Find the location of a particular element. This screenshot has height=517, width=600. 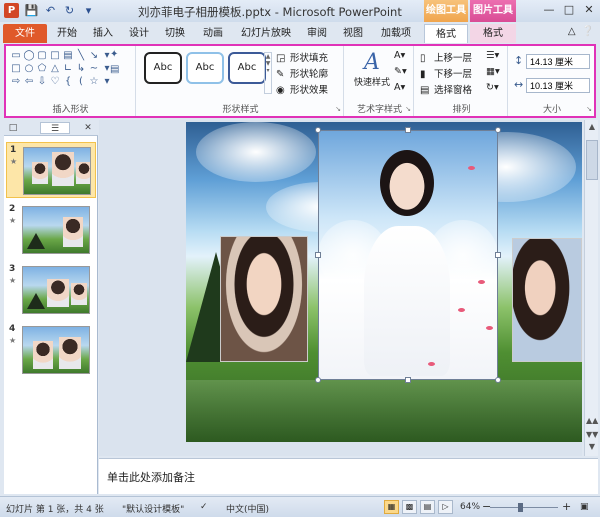

resize-handle-bottom-right is located at coordinates (498, 380).